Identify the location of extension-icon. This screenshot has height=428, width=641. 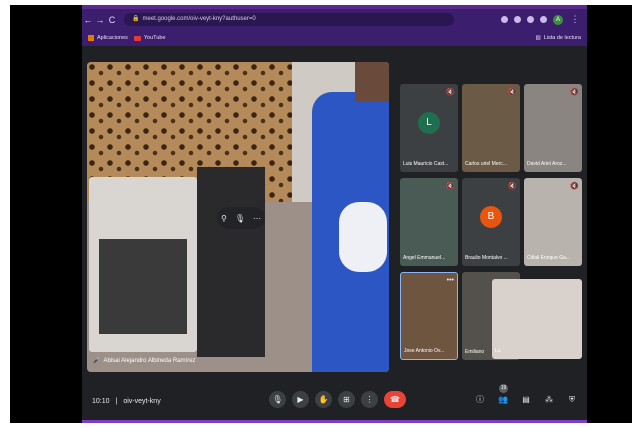
(543, 19).